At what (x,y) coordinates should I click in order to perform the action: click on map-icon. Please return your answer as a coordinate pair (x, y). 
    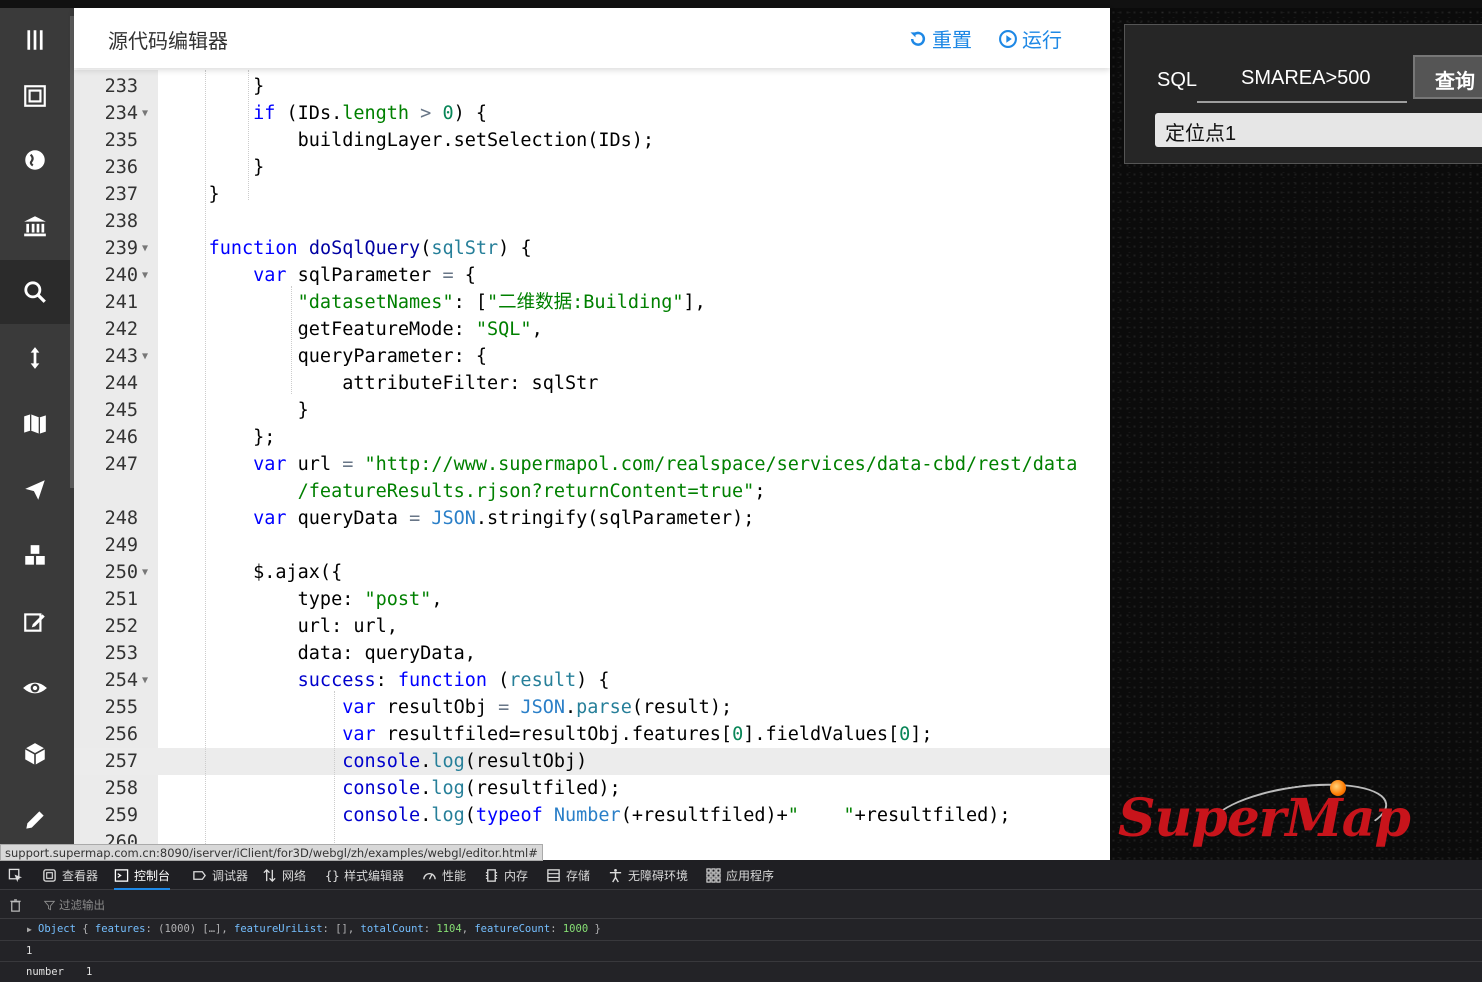
    Looking at the image, I should click on (35, 424).